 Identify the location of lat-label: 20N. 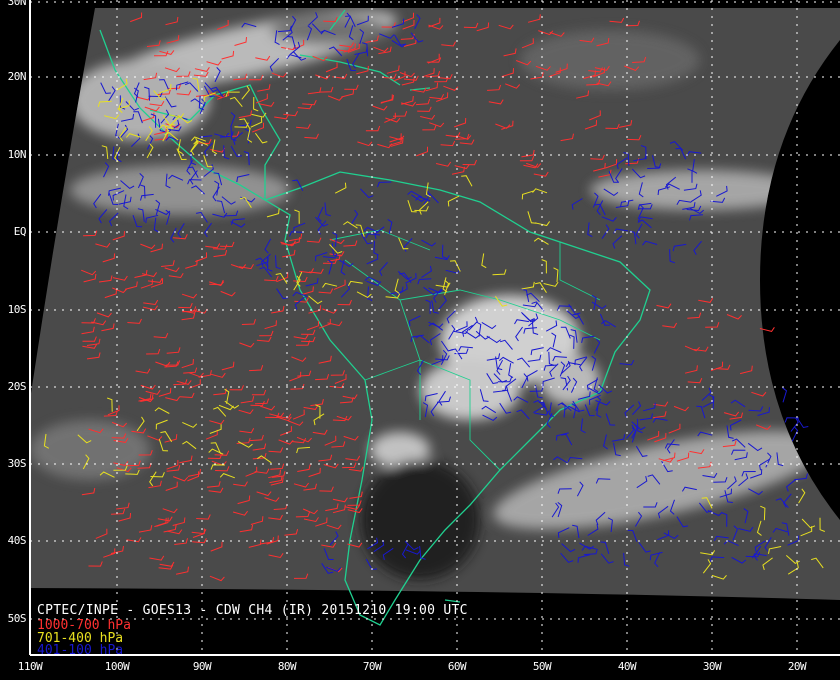
(17, 76).